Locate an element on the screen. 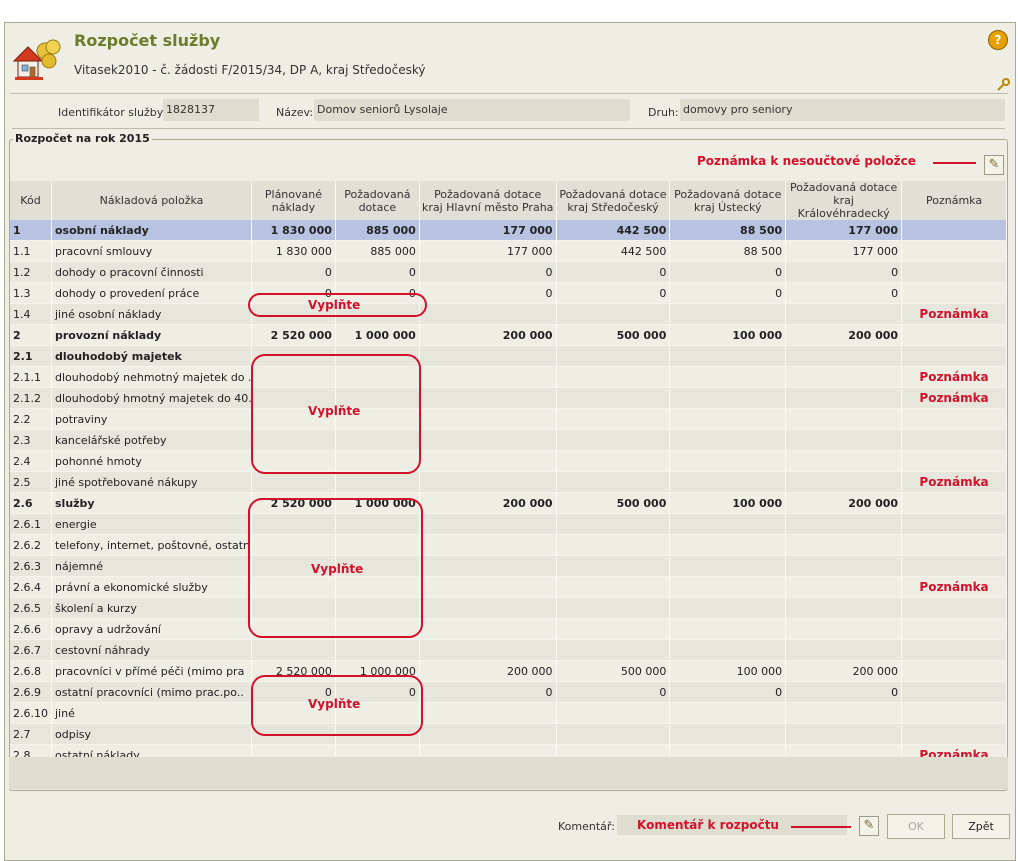 This screenshot has width=1018, height=861. service-type-value: domovy pro seniory is located at coordinates (842, 110).